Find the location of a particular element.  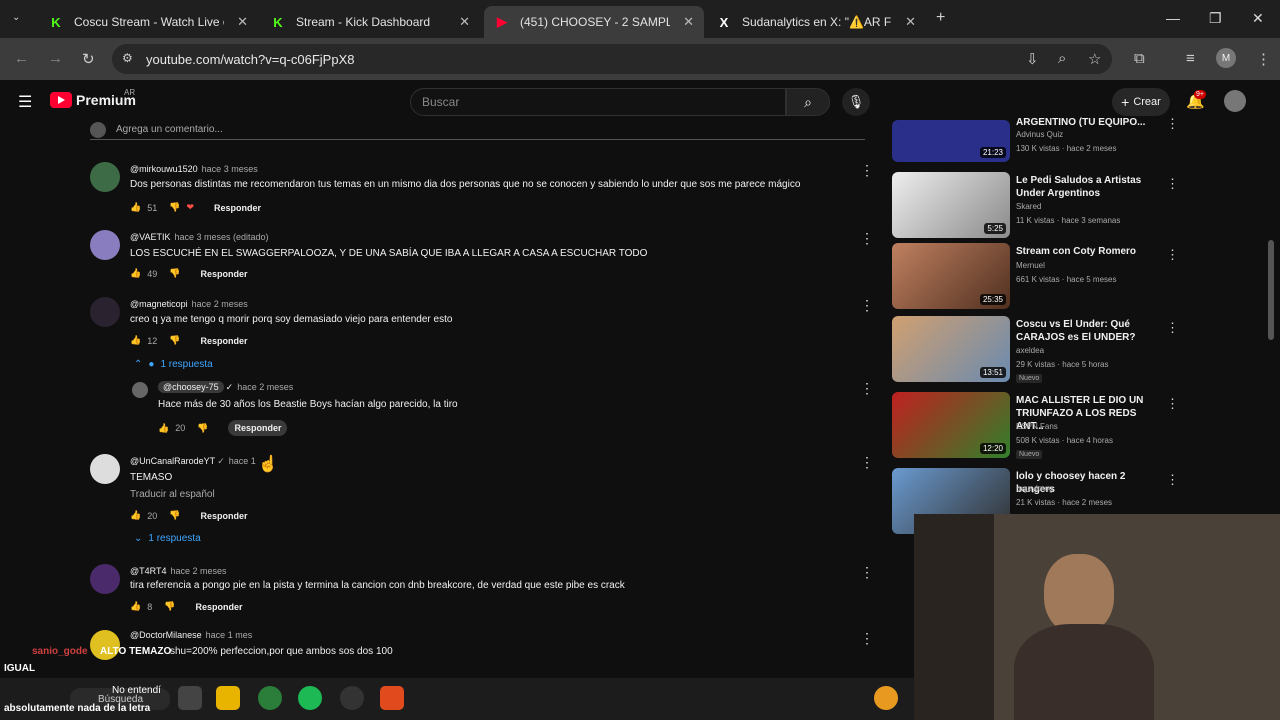

file-explorer-icon is located at coordinates (228, 698).